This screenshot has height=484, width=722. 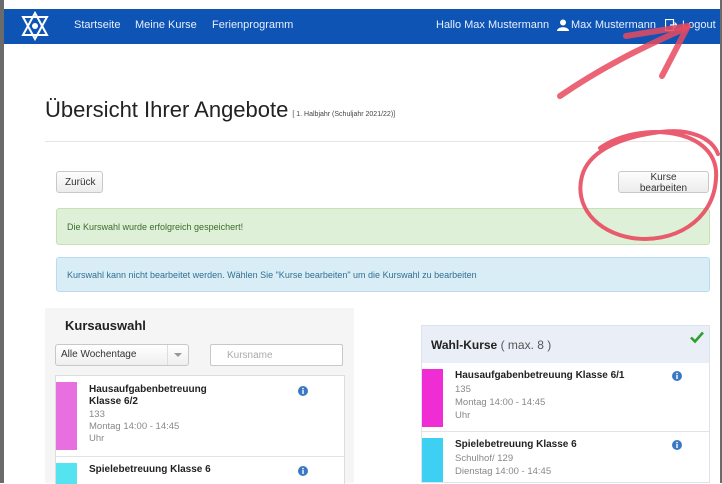 I want to click on window-left-edge, so click(x=2, y=241).